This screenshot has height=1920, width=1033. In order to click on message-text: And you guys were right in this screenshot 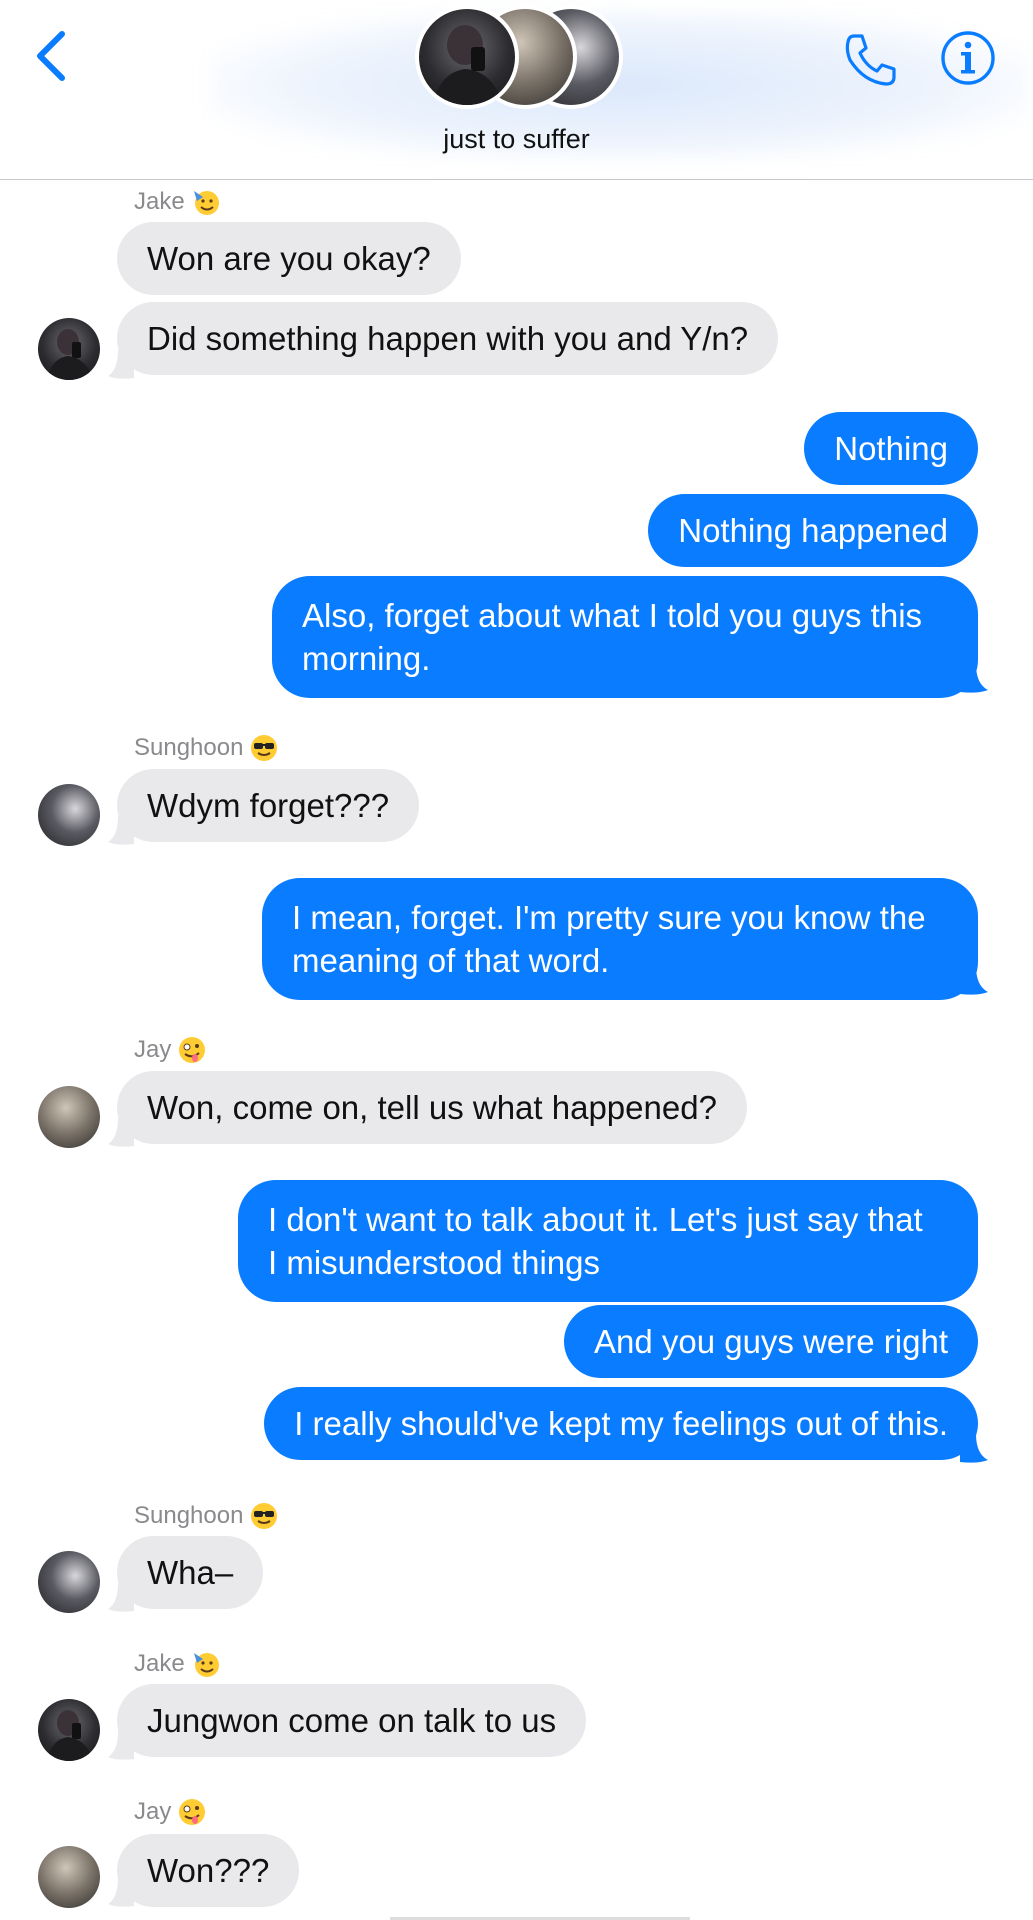, I will do `click(770, 1341)`.